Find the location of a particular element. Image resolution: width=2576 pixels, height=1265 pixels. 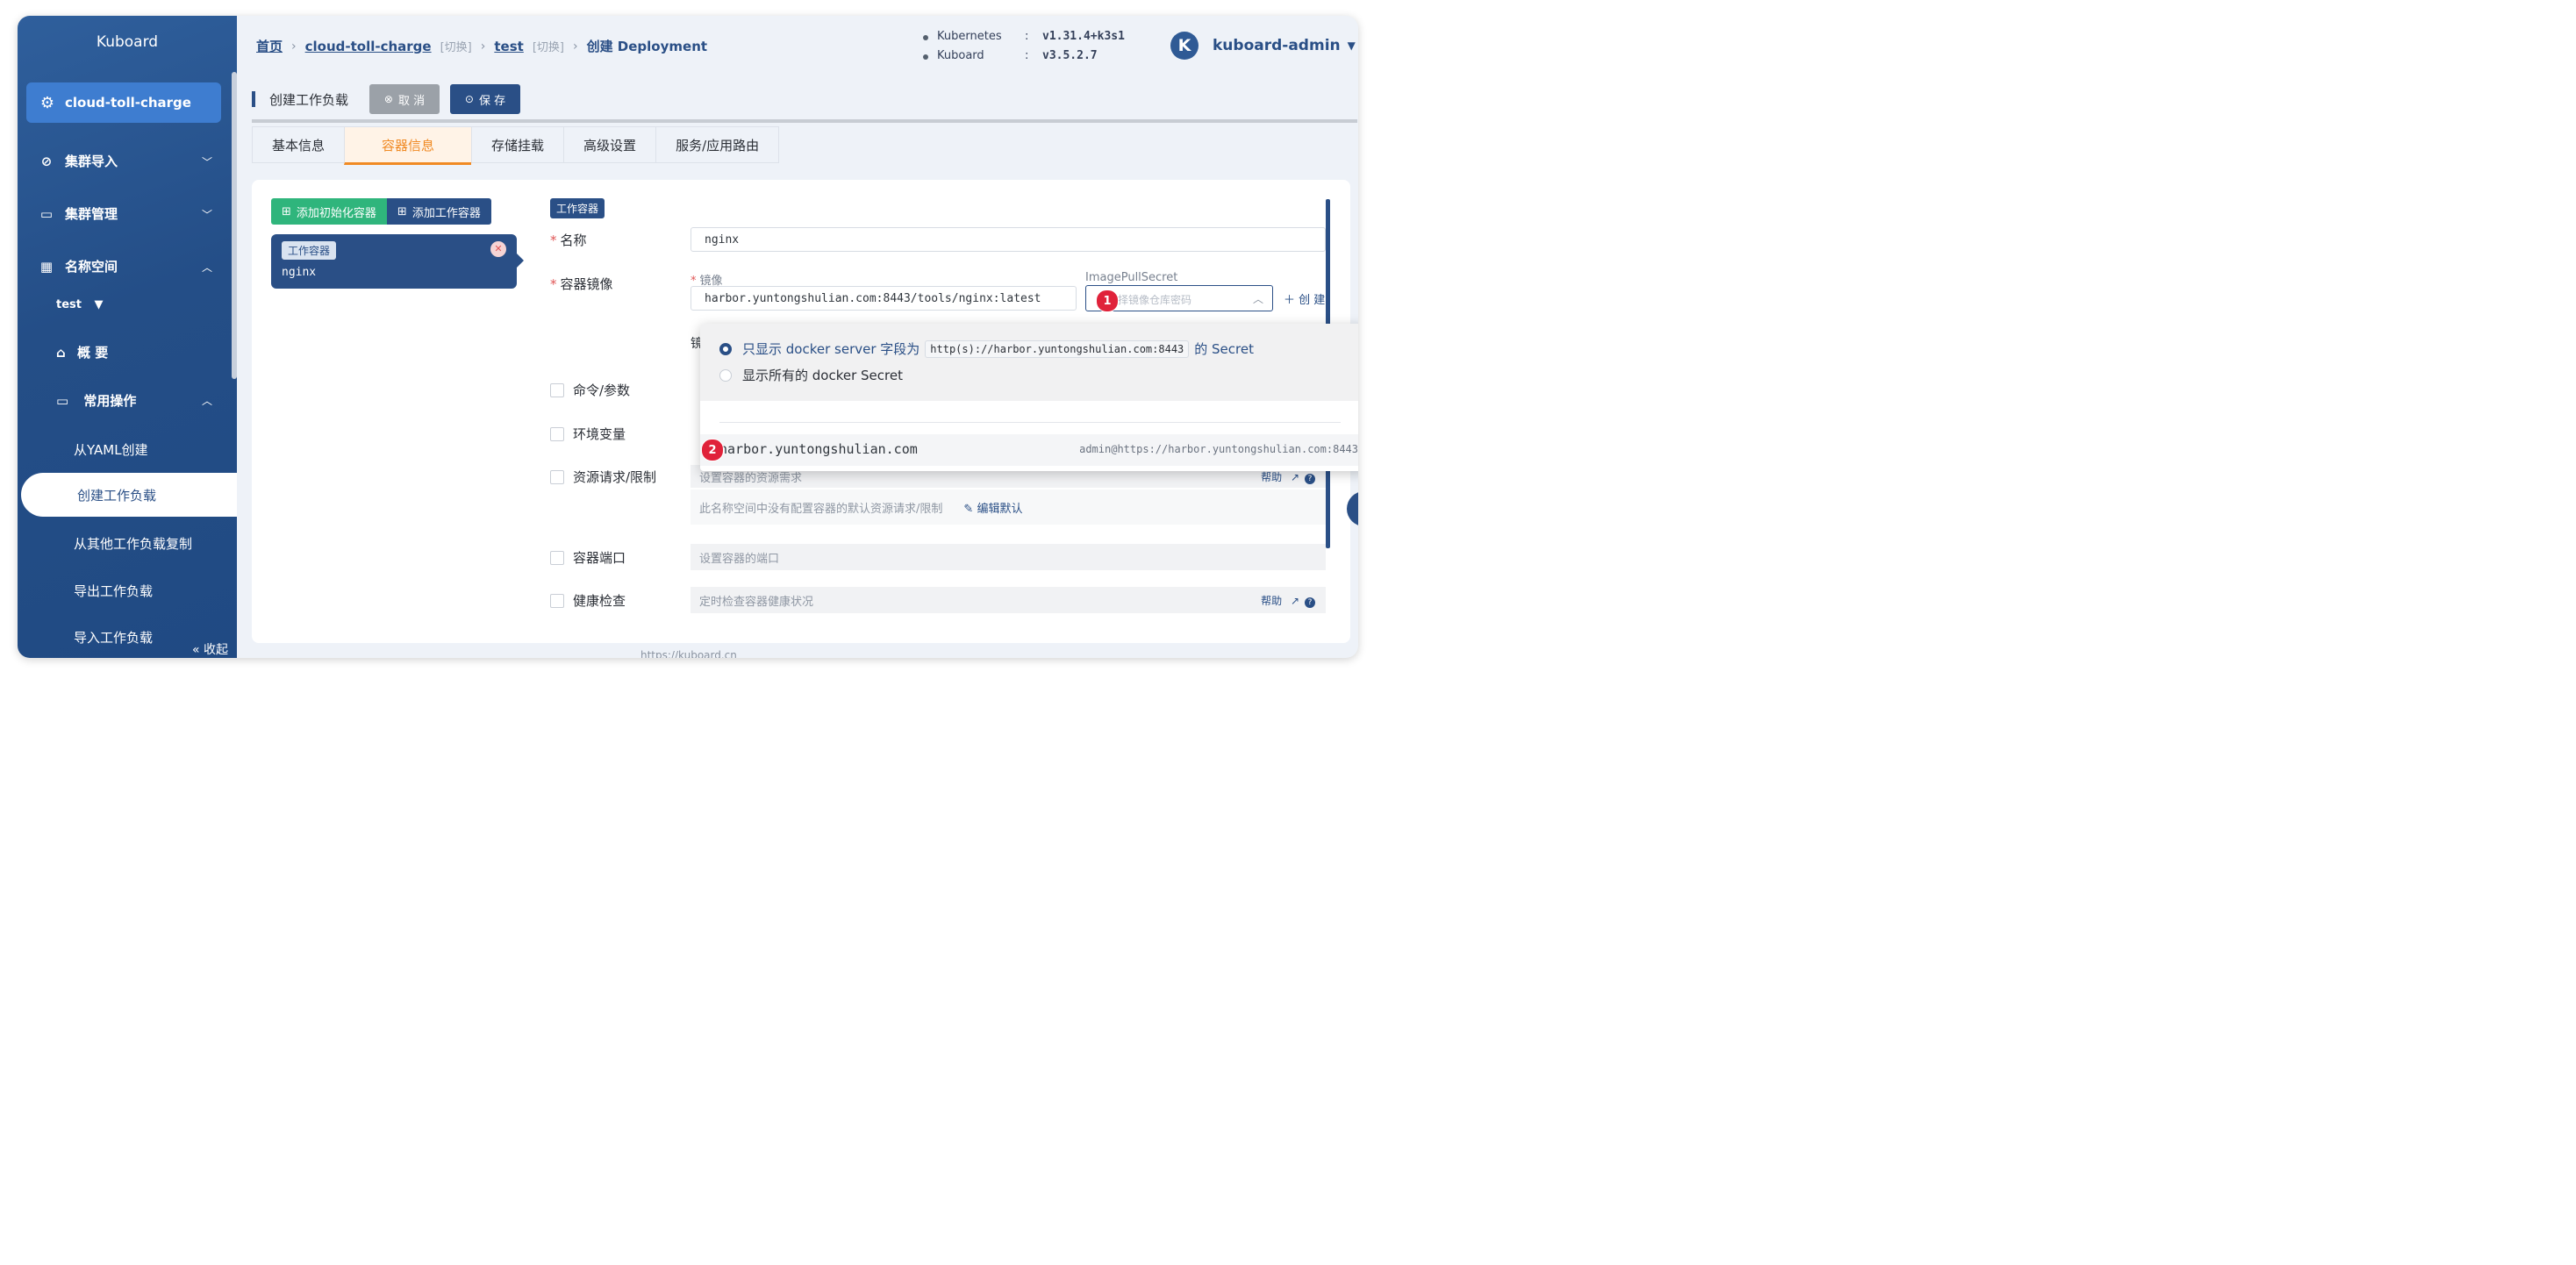

sidebar-item-label: 名称空间 is located at coordinates (91, 267).